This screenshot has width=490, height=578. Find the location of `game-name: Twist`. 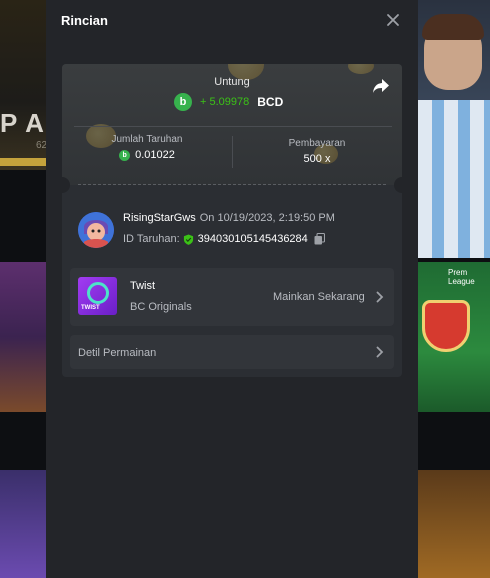

game-name: Twist is located at coordinates (143, 286).